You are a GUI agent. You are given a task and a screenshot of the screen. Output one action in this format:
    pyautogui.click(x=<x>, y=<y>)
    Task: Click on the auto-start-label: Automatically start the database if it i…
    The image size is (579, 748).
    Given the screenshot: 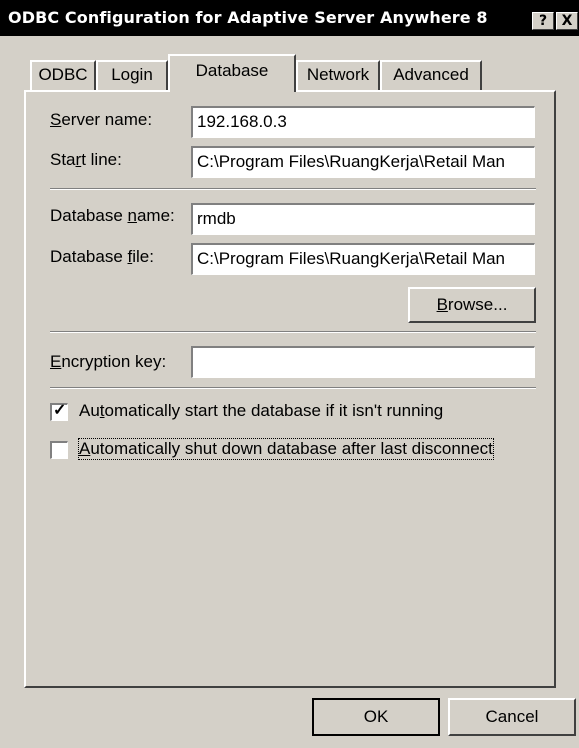 What is the action you would take?
    pyautogui.click(x=261, y=411)
    